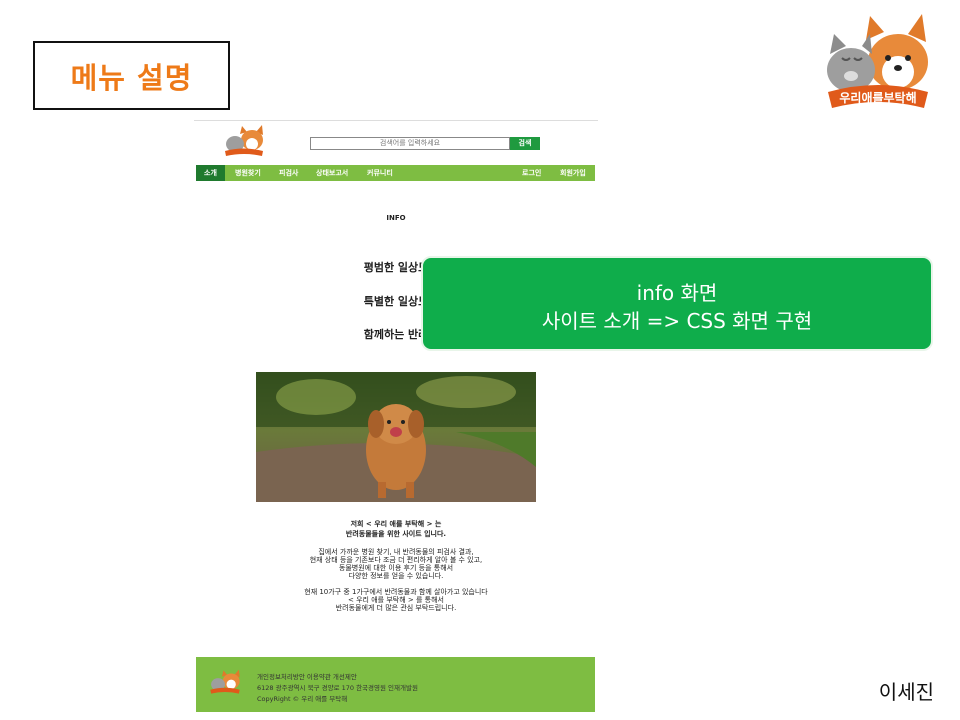 The height and width of the screenshot is (720, 960). I want to click on intro-title-2: 반려동물들을 위한 사이트 입니다., so click(396, 534).